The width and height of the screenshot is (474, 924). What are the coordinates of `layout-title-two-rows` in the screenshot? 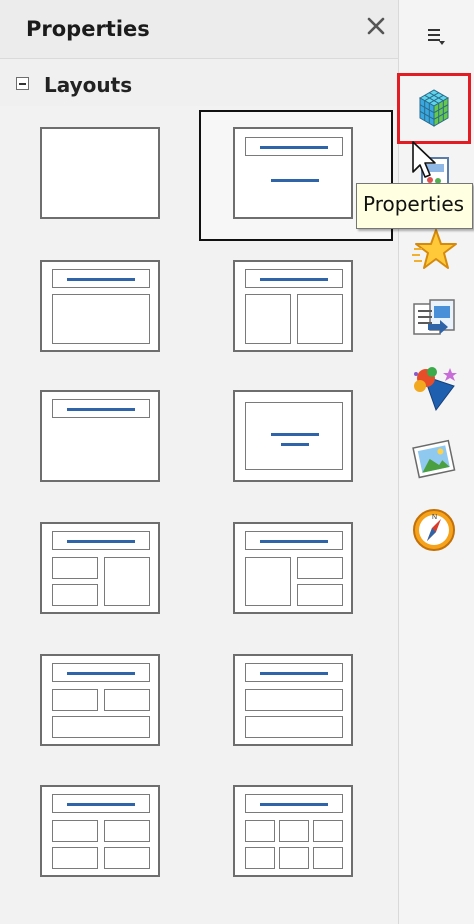 It's located at (293, 700).